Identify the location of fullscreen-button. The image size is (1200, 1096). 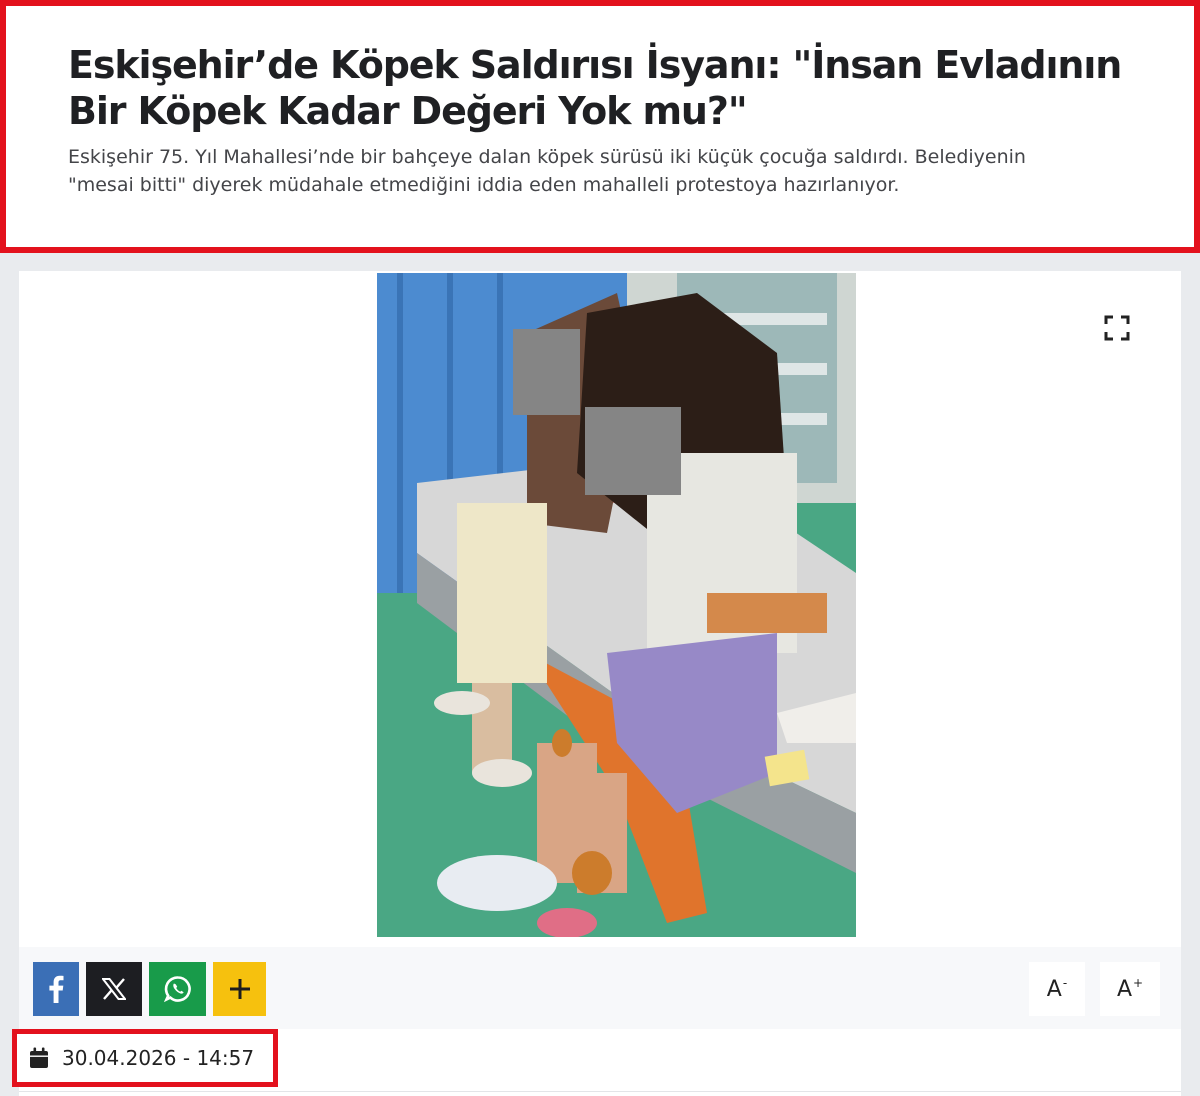
(1117, 328).